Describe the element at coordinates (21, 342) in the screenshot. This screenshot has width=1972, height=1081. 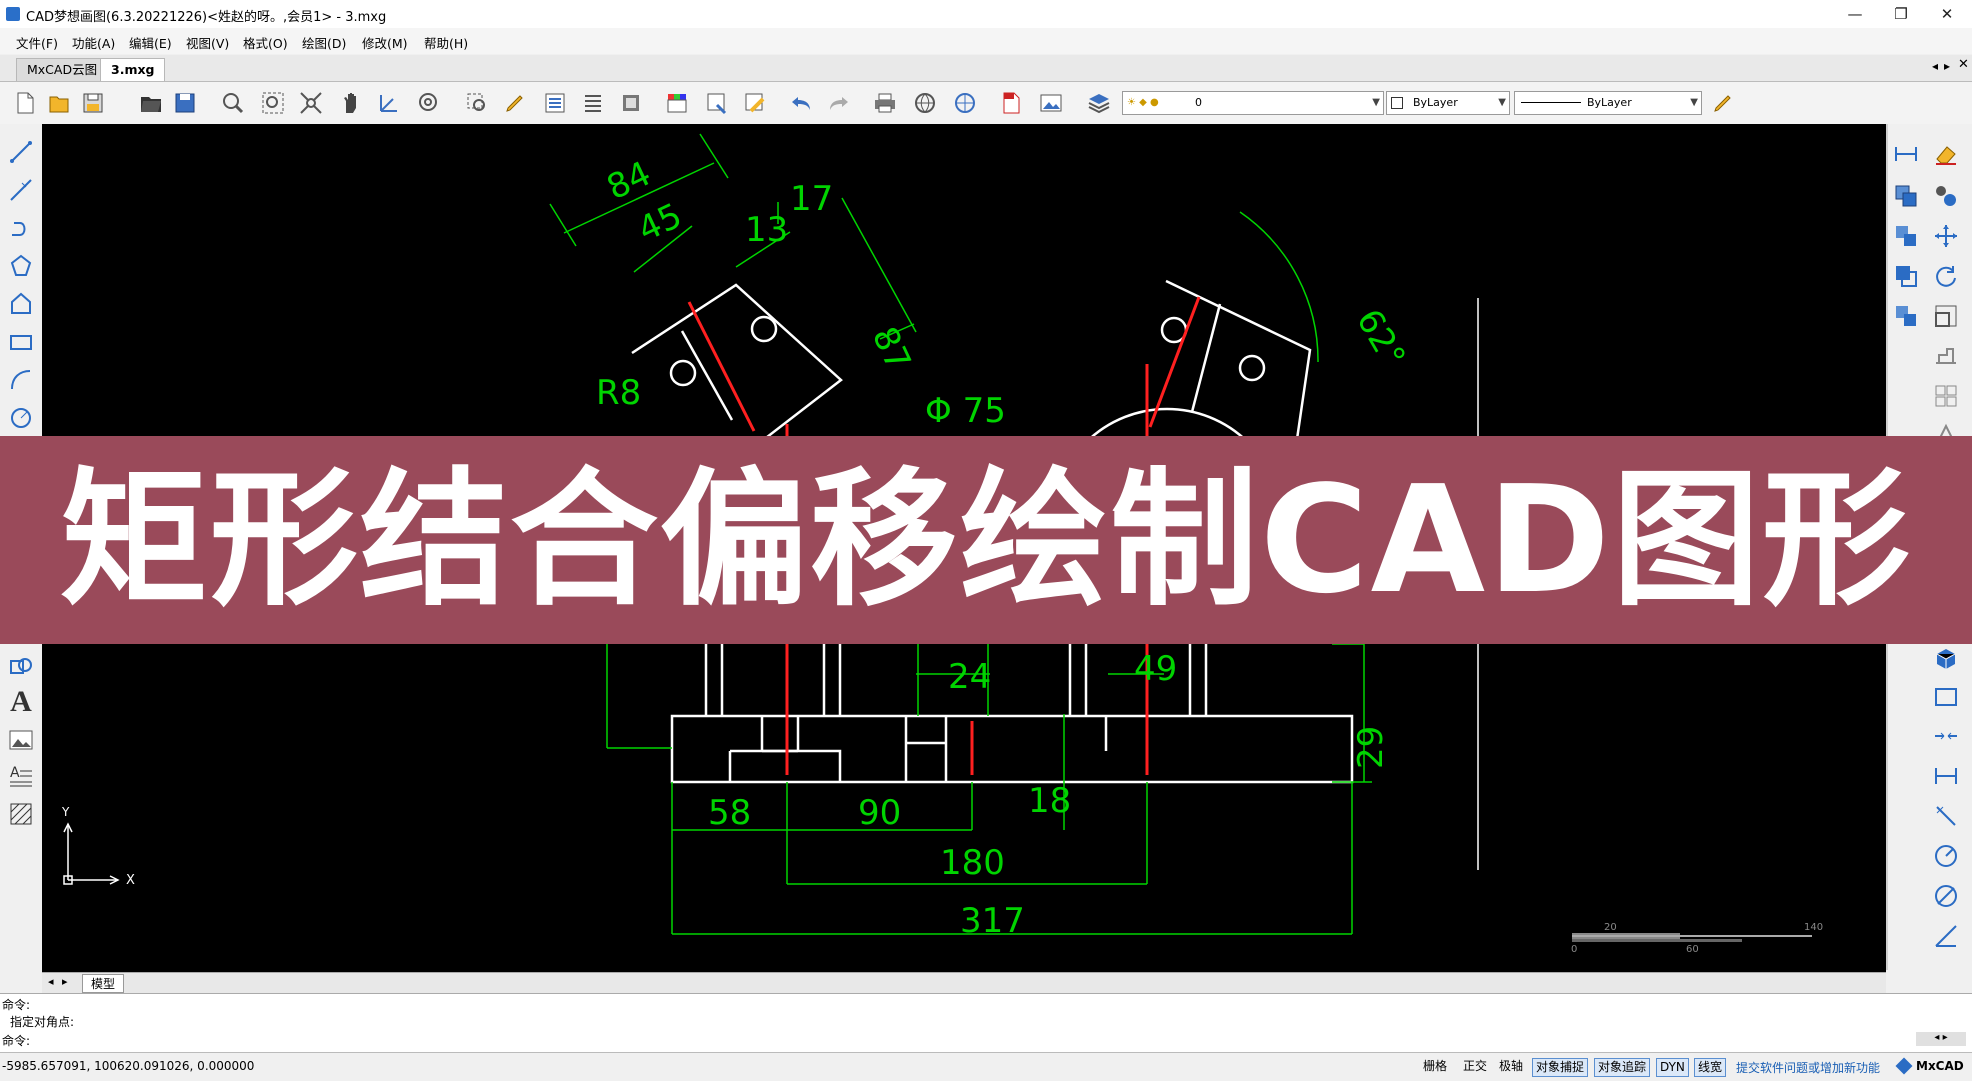
I see `rectangle-icon` at that location.